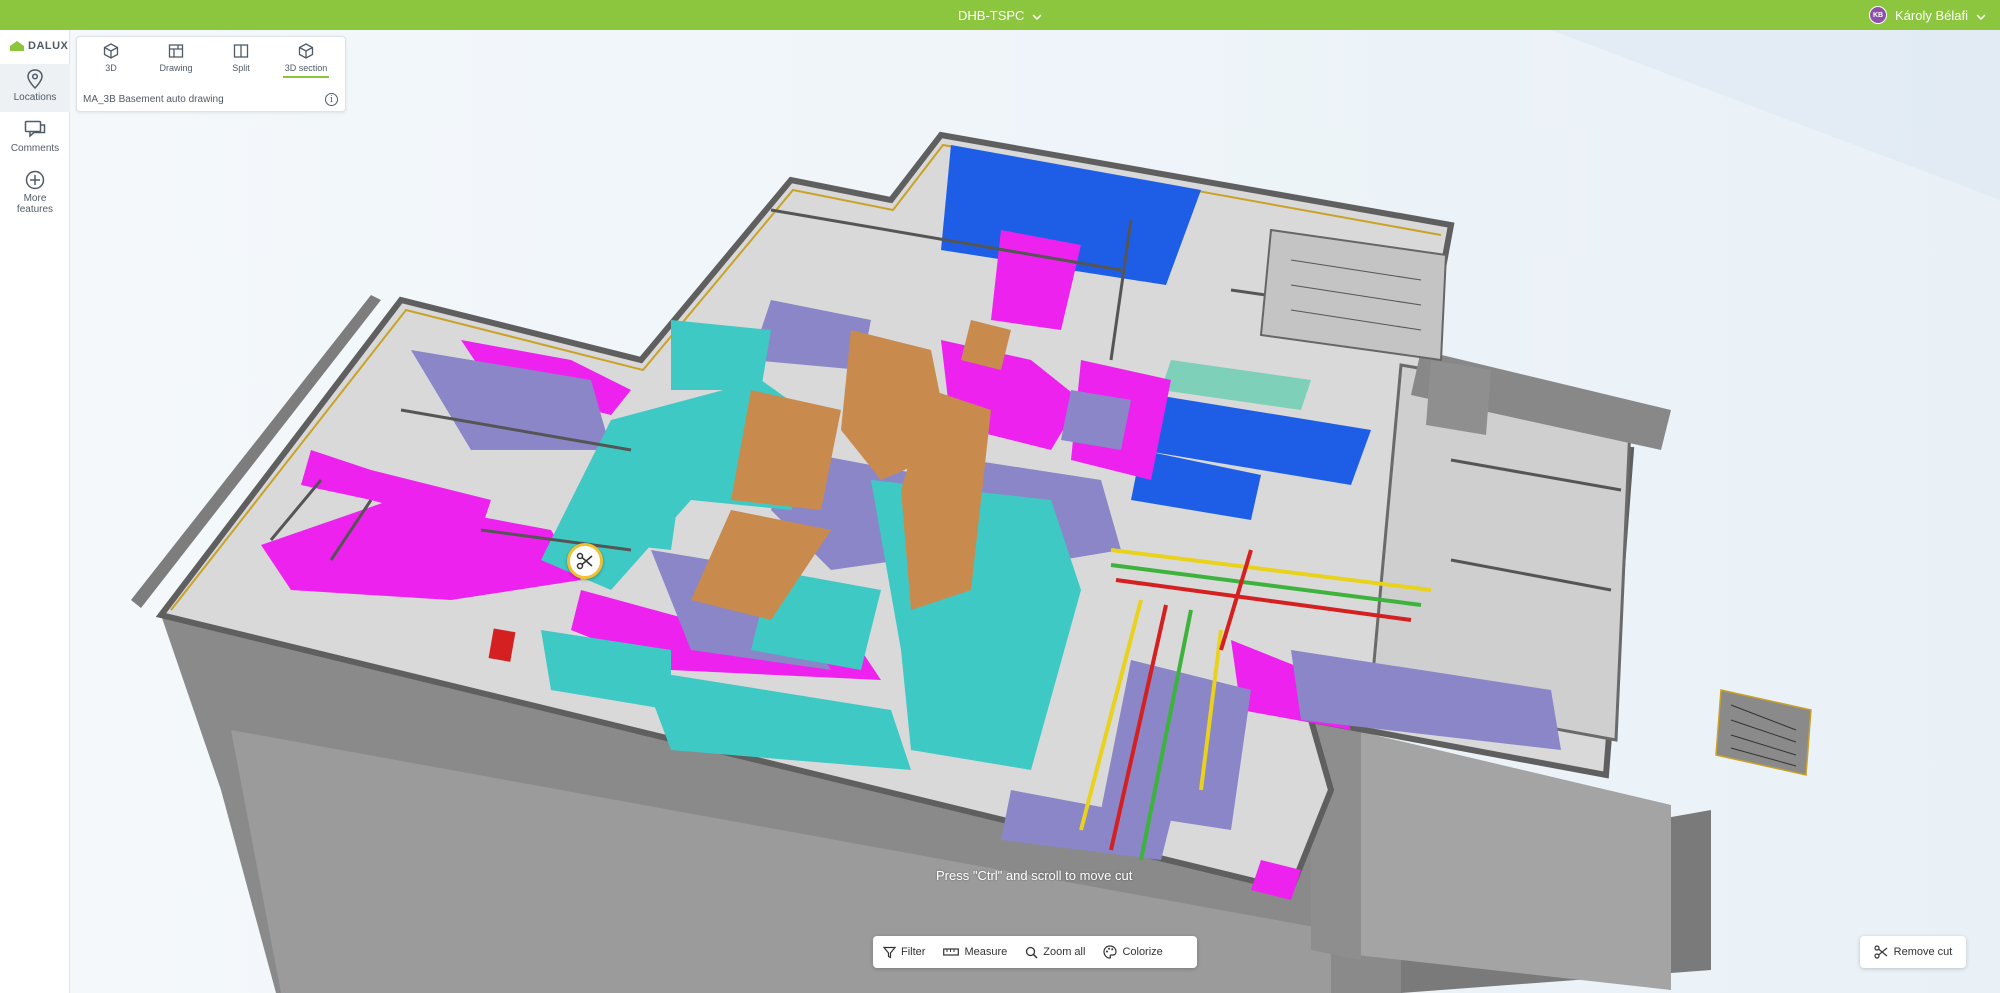 The width and height of the screenshot is (2000, 993). Describe the element at coordinates (1110, 952) in the screenshot. I see `palette-icon` at that location.